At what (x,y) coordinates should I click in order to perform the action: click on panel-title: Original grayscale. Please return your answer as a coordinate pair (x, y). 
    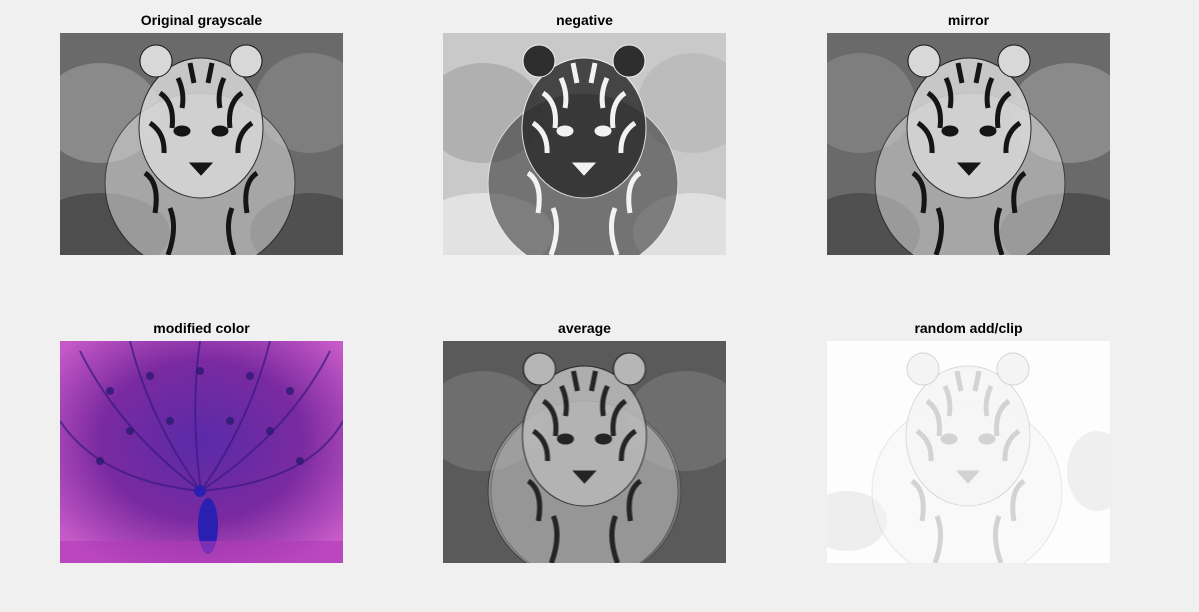
    Looking at the image, I should click on (201, 20).